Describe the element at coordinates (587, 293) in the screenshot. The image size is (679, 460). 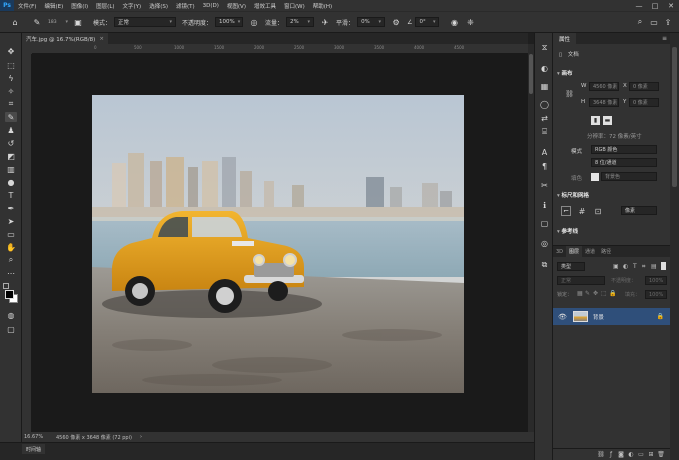
I see `lock-pixels-icon: ✎` at that location.